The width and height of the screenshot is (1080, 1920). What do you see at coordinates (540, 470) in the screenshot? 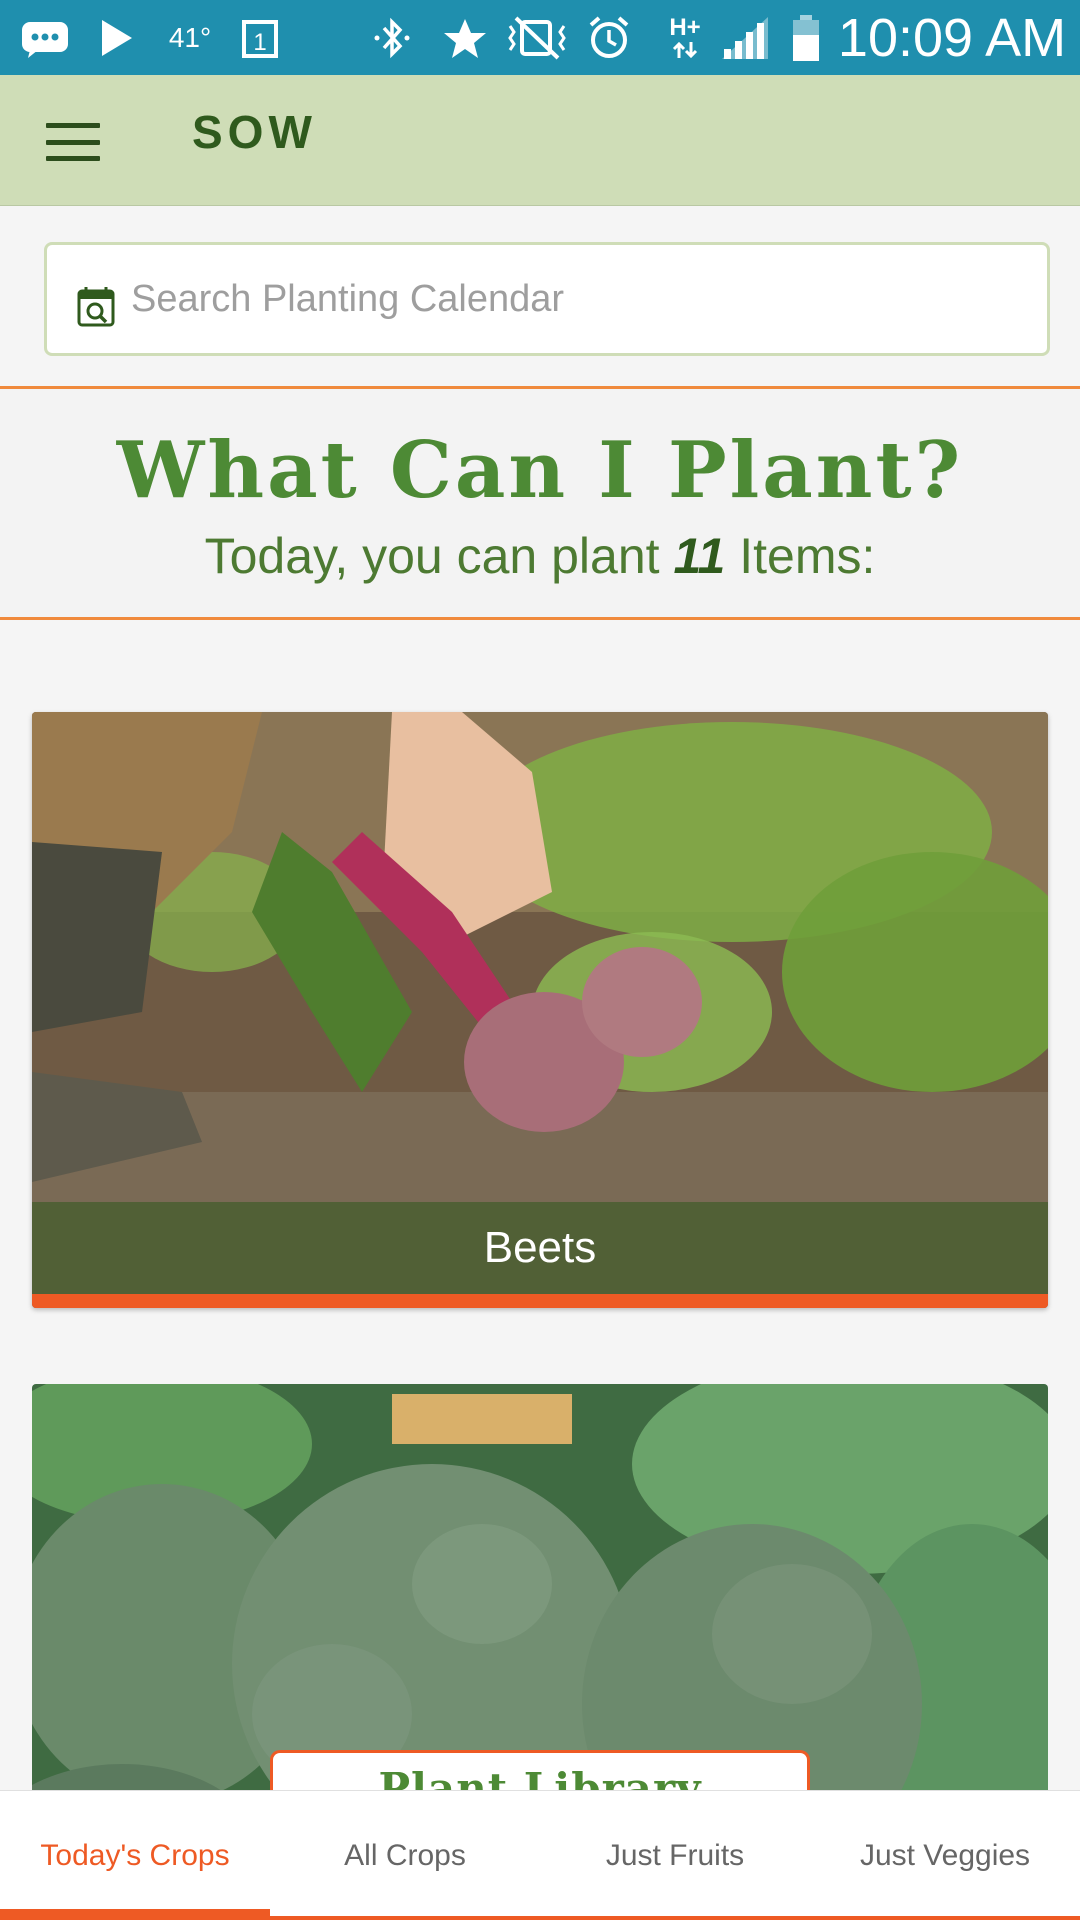
I see `page-headline: What Can I Plant?` at bounding box center [540, 470].